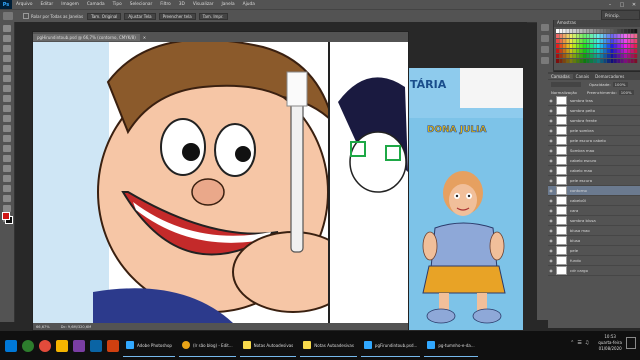  I want to click on actions-panel-icon, so click(545, 38).